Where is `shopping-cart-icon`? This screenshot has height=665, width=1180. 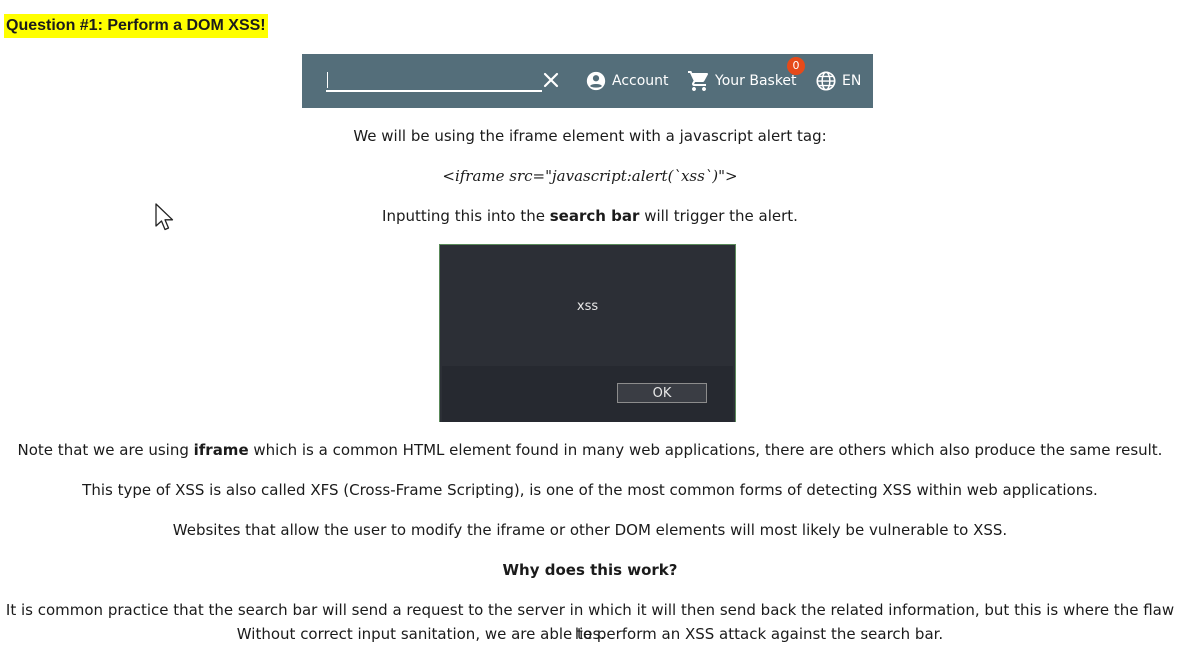
shopping-cart-icon is located at coordinates (698, 81).